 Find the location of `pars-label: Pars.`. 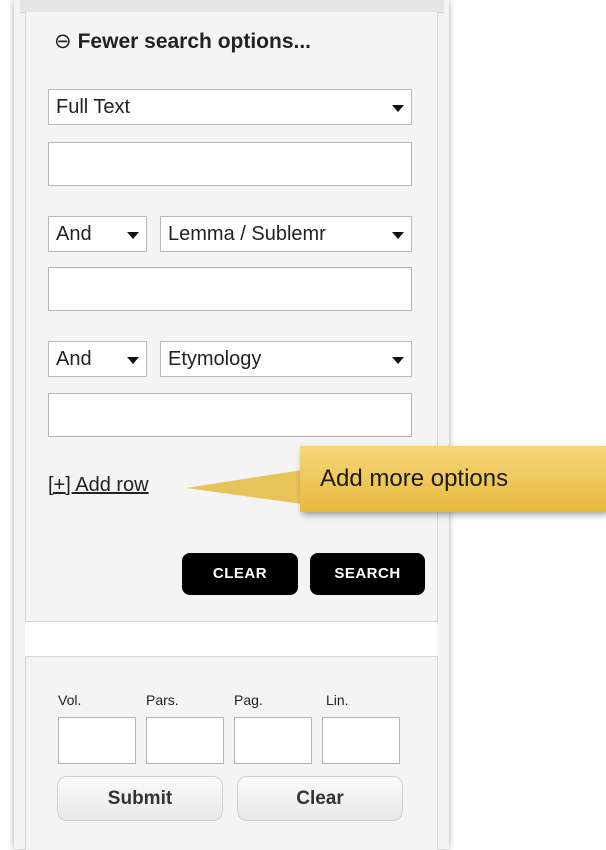

pars-label: Pars. is located at coordinates (162, 700).